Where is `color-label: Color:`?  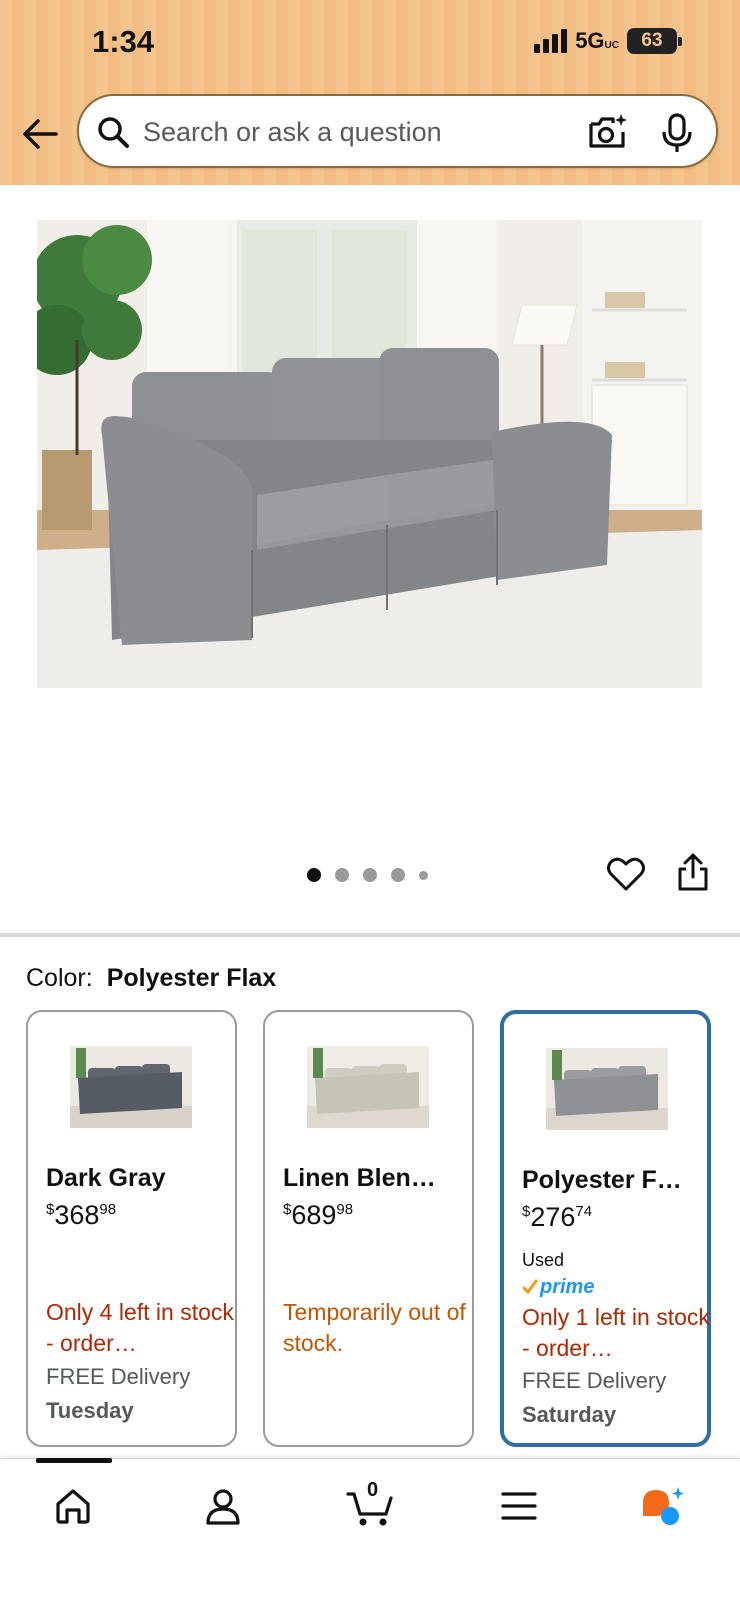 color-label: Color: is located at coordinates (59, 978).